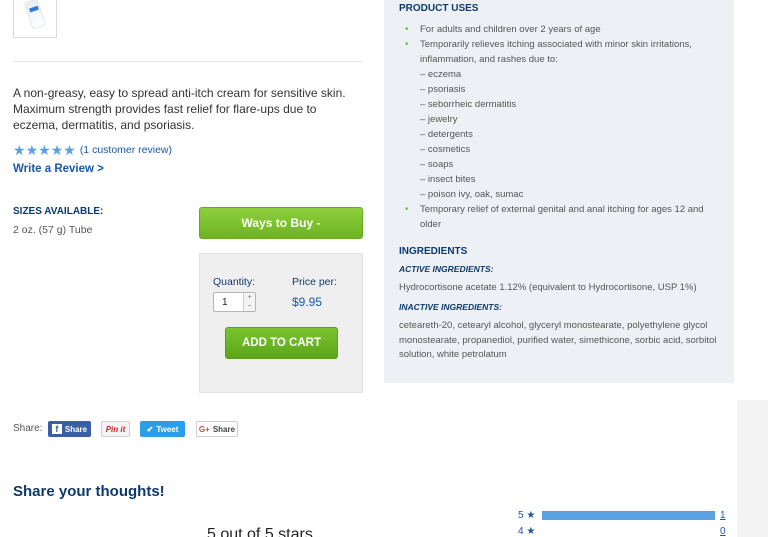 The image size is (768, 537). Describe the element at coordinates (723, 515) in the screenshot. I see `rating-bar-count: 1` at that location.